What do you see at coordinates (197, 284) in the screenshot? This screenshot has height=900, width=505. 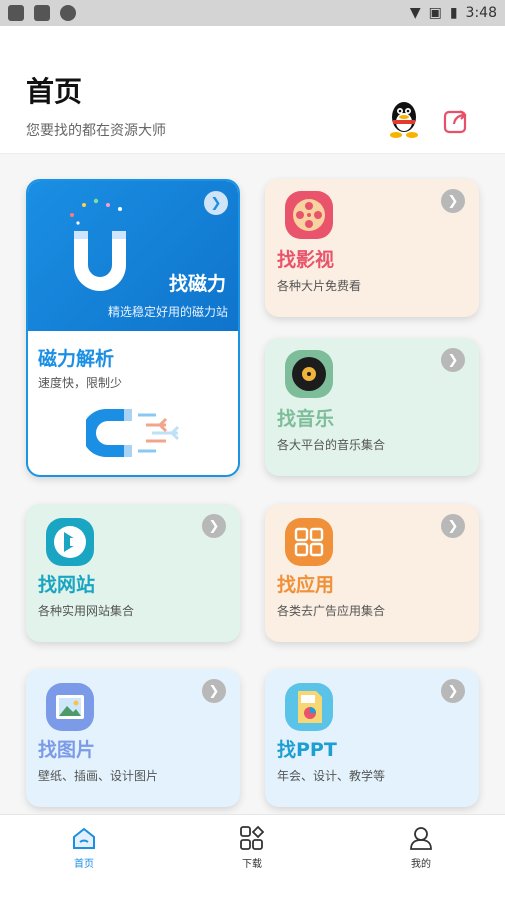 I see `magnet-card-title: 找磁力` at bounding box center [197, 284].